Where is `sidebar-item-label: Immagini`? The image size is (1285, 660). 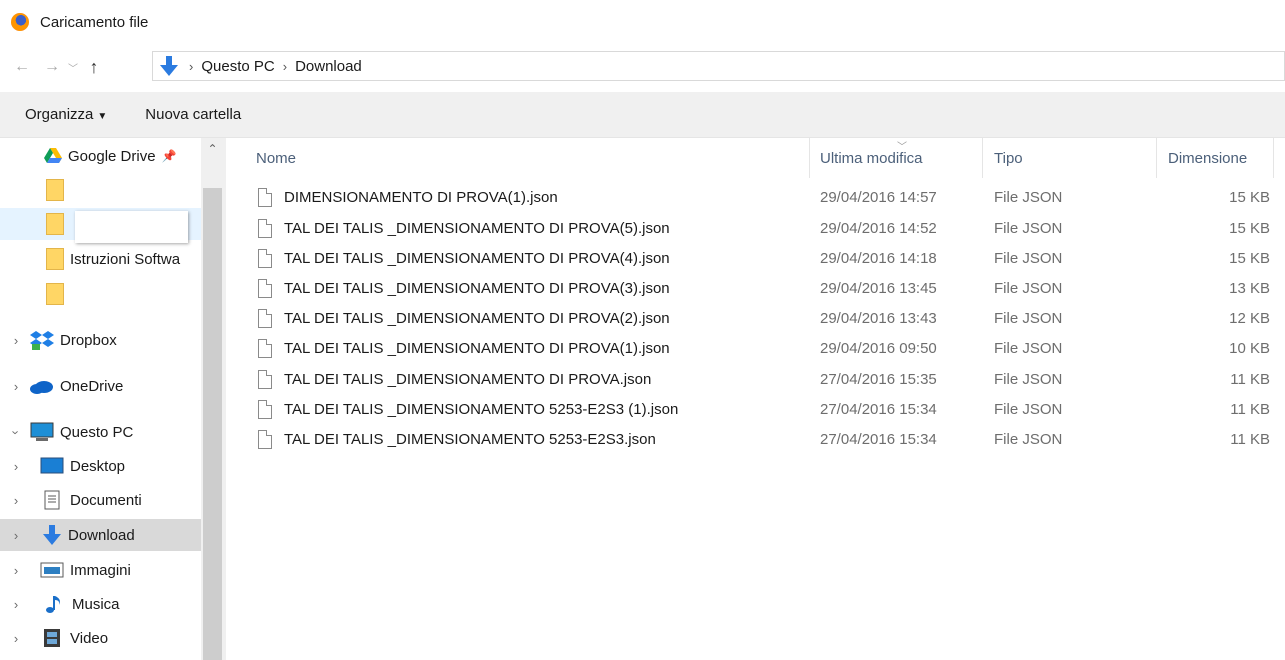
sidebar-item-label: Immagini is located at coordinates (100, 570).